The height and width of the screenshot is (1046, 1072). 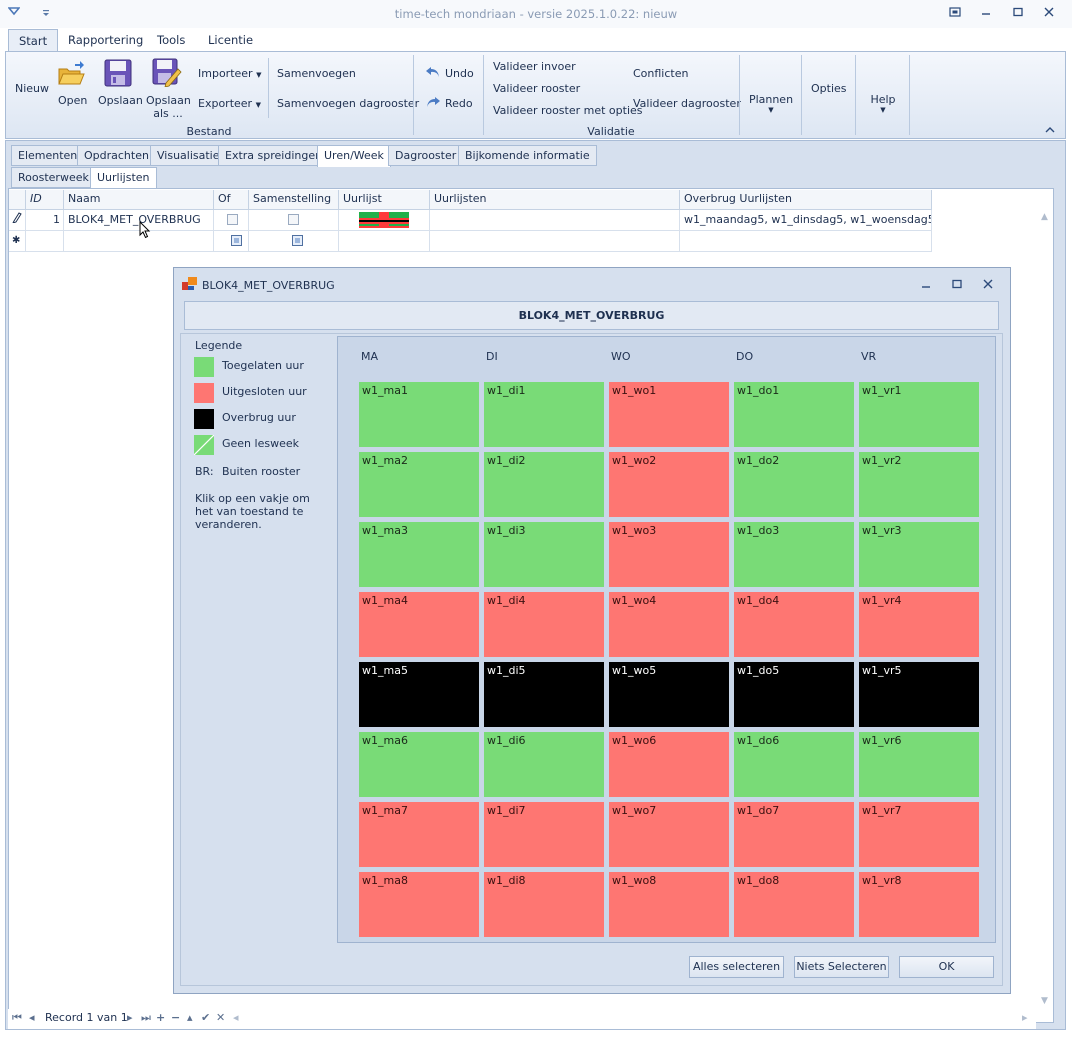 What do you see at coordinates (419, 624) in the screenshot?
I see `hour-cell: w1_ma4` at bounding box center [419, 624].